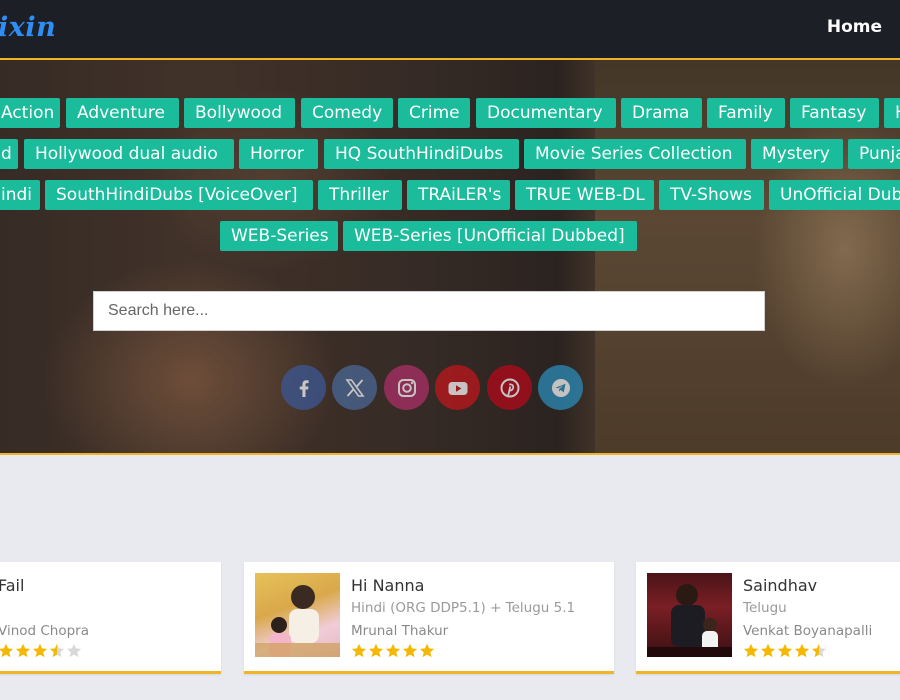 Image resolution: width=900 pixels, height=700 pixels. I want to click on x-twitter-icon, so click(354, 387).